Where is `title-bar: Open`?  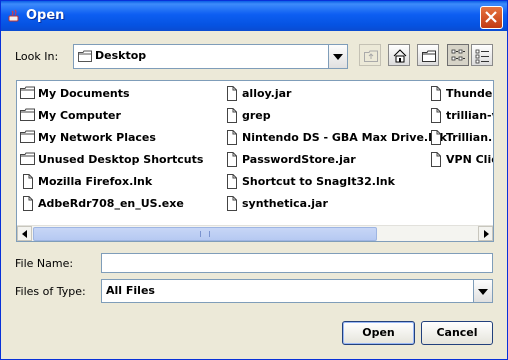
title-bar: Open is located at coordinates (254, 16).